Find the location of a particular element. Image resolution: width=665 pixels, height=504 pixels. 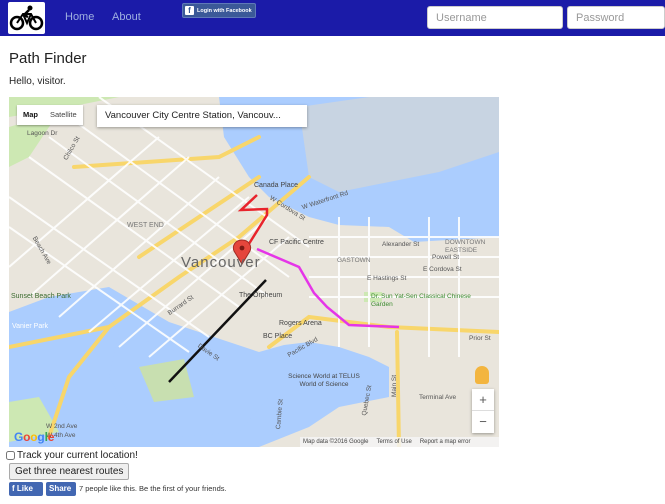

track-location-row: Track your current location! is located at coordinates (72, 455).